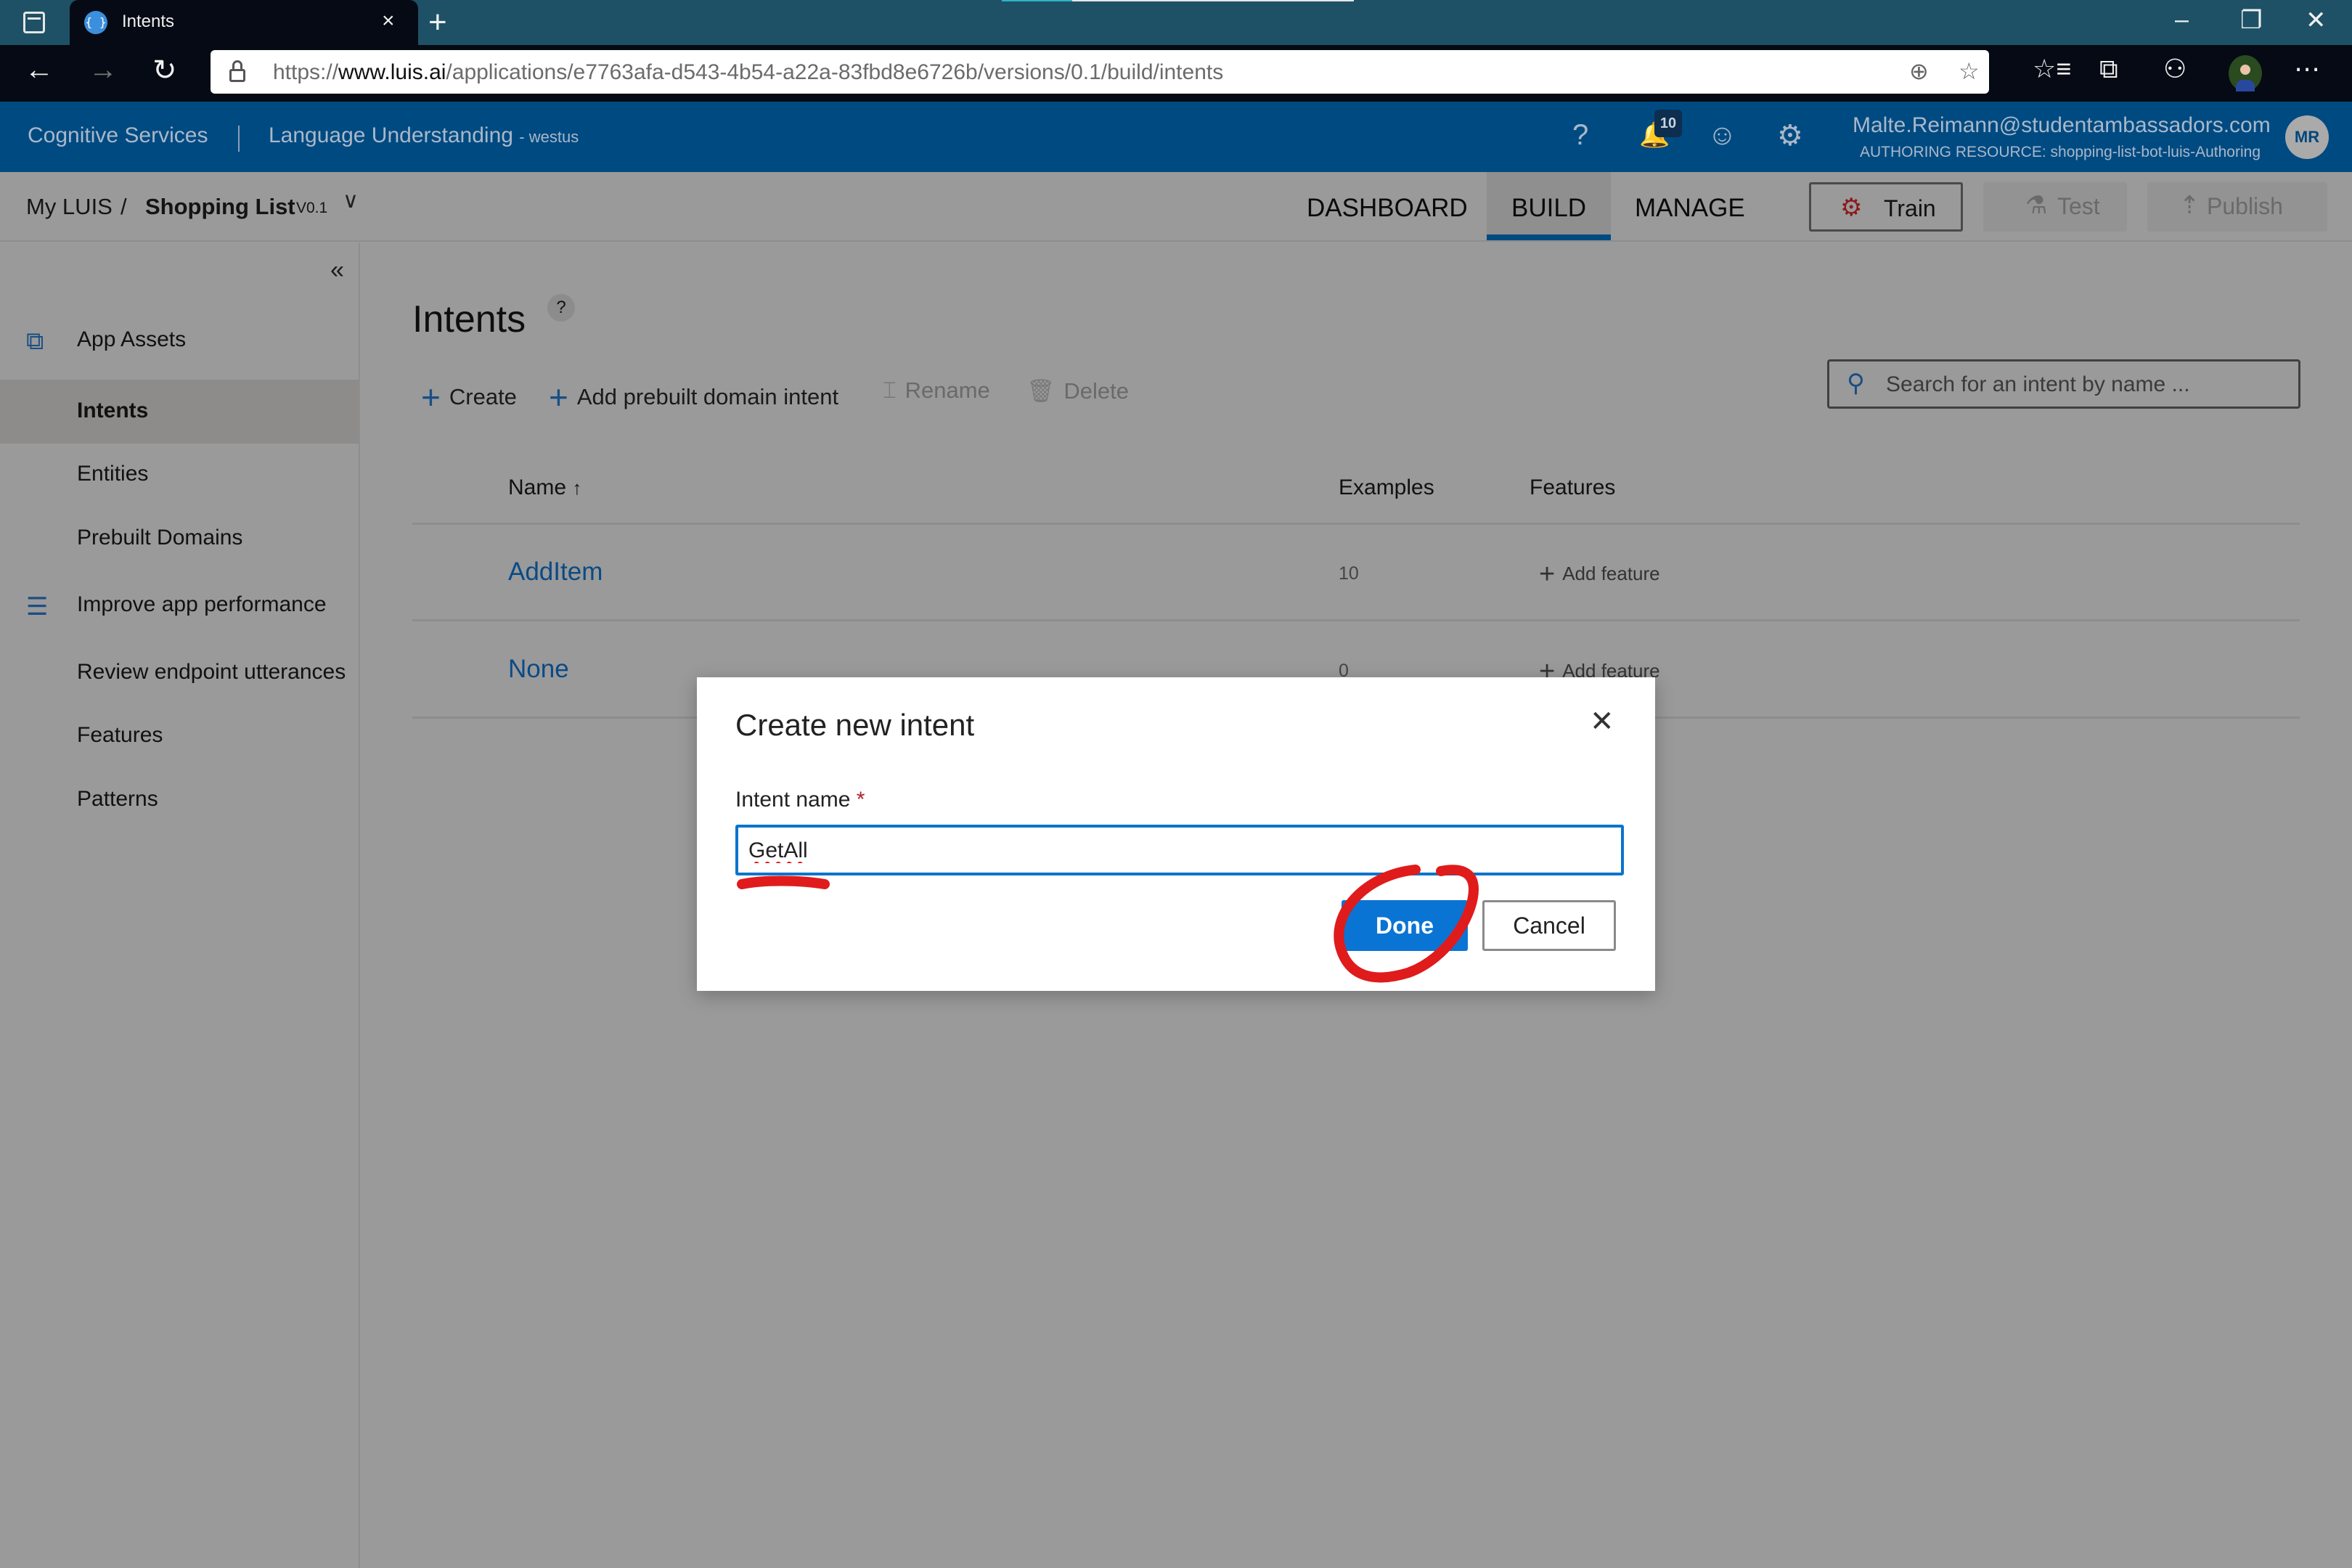 The width and height of the screenshot is (2352, 1568). Describe the element at coordinates (555, 572) in the screenshot. I see `intent-link-additem: AddItem` at that location.